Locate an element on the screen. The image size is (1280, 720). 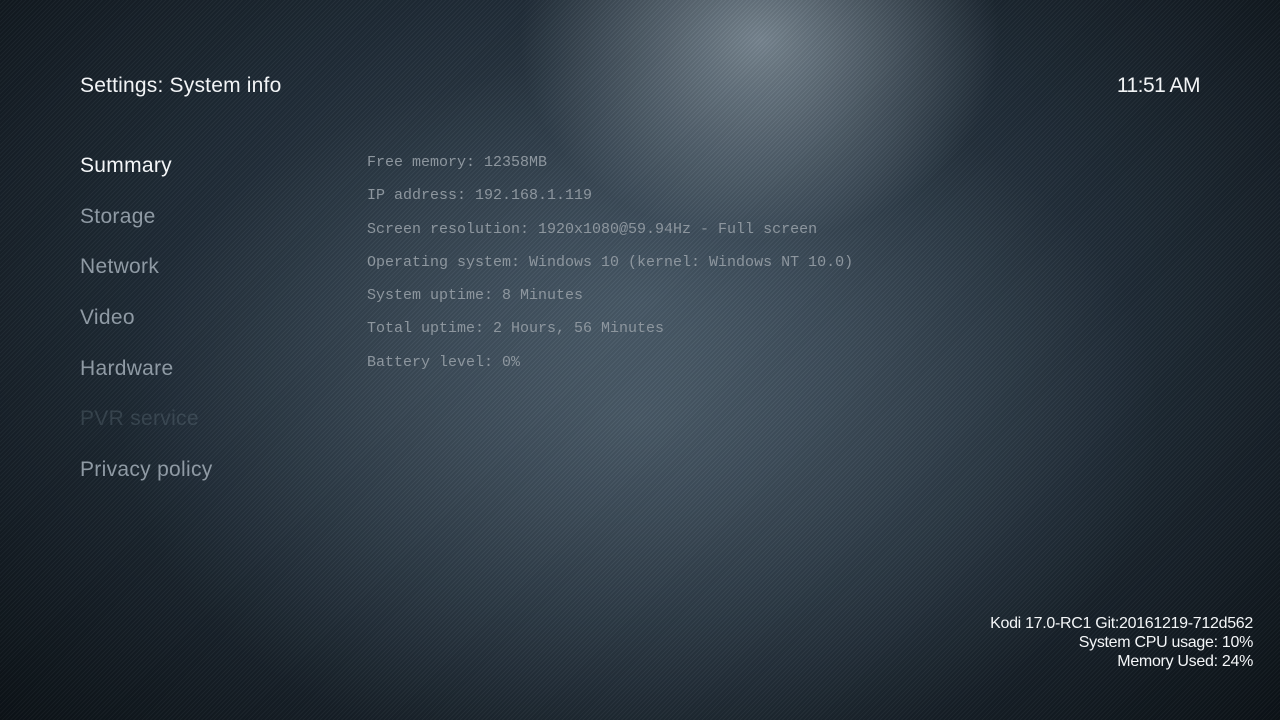
info-total-uptime: Total uptime: 2 Hours, 56 Minutes is located at coordinates (516, 329).